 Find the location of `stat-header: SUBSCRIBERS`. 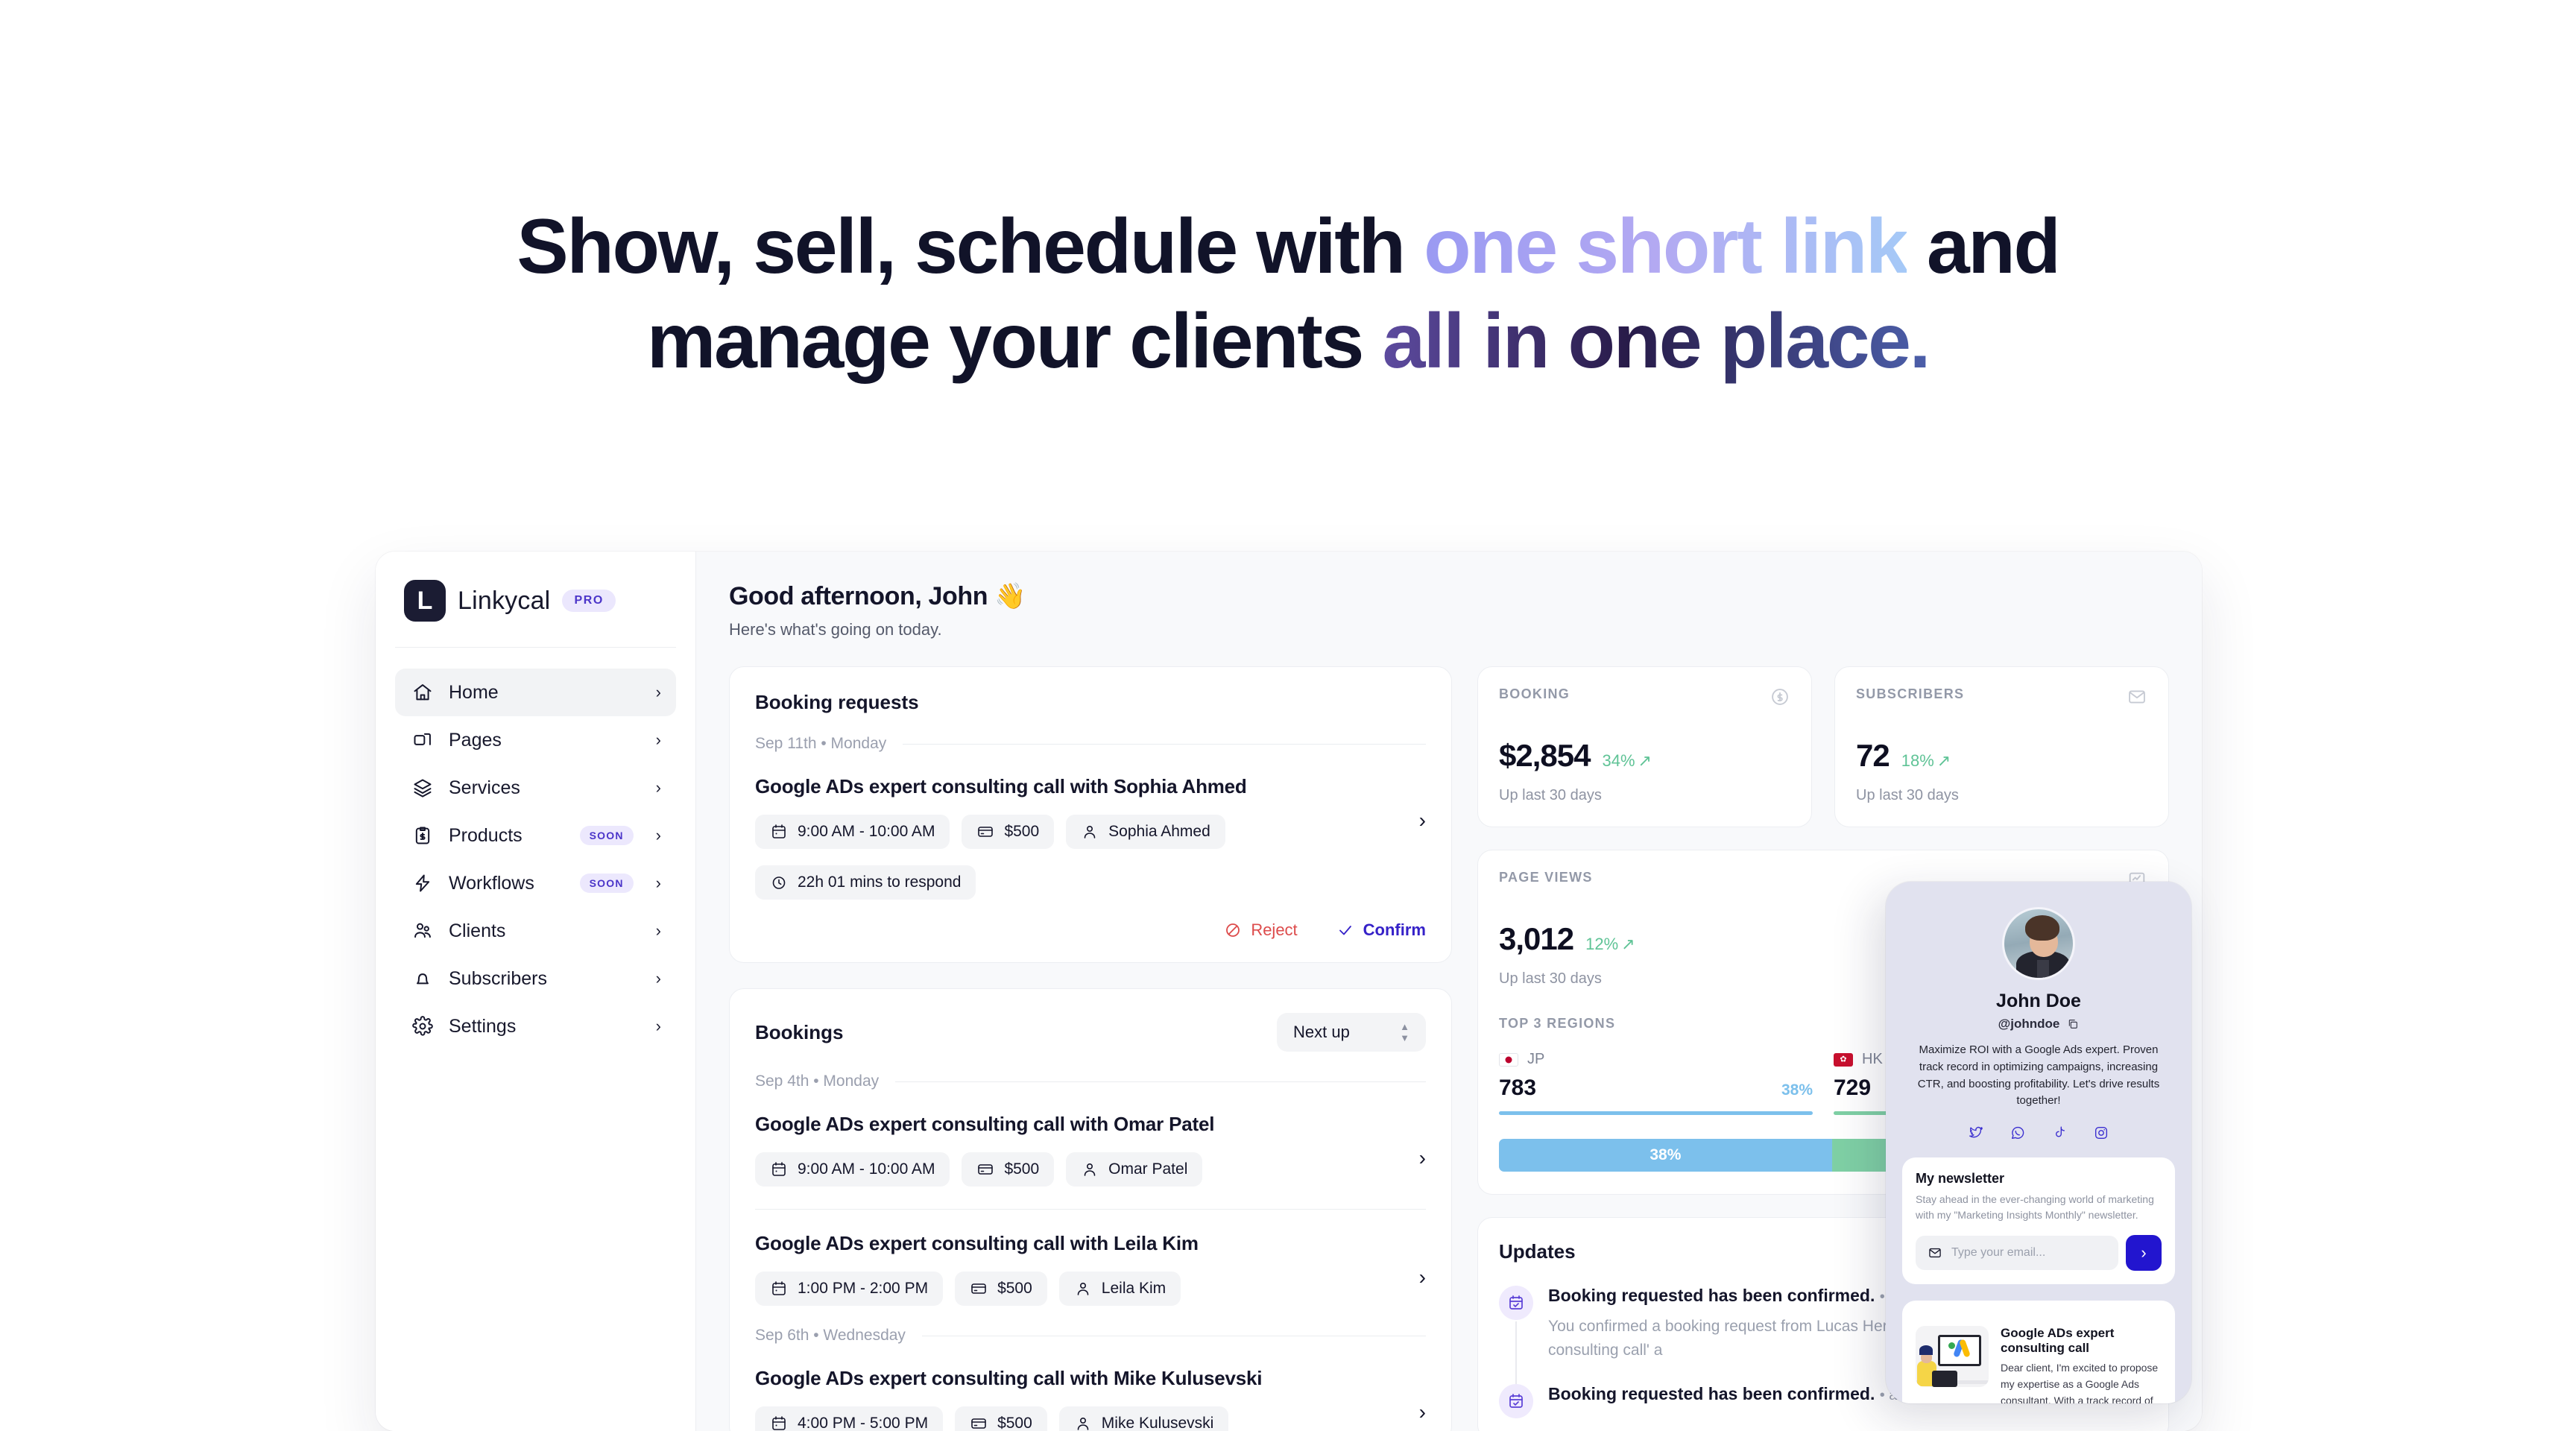

stat-header: SUBSCRIBERS is located at coordinates (2001, 698).